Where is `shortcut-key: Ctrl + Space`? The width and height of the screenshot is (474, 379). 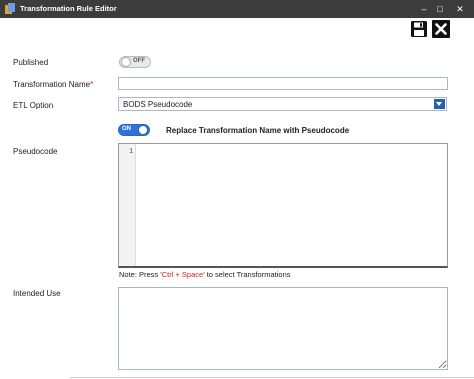
shortcut-key: Ctrl + Space is located at coordinates (182, 274).